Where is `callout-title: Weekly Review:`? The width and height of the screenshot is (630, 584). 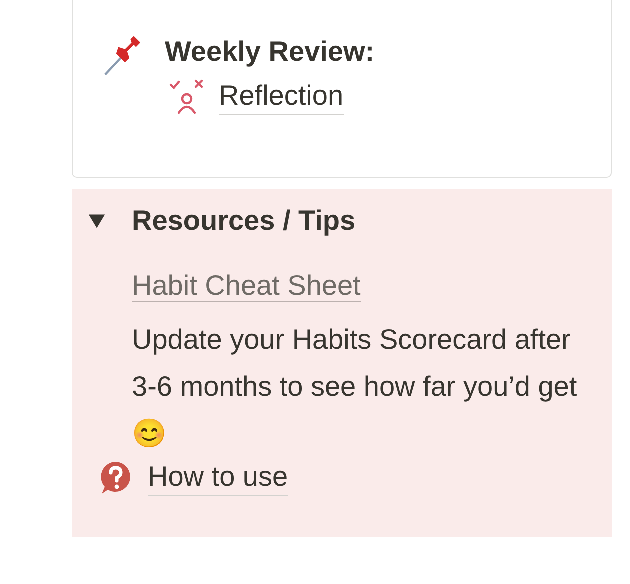 callout-title: Weekly Review: is located at coordinates (270, 52).